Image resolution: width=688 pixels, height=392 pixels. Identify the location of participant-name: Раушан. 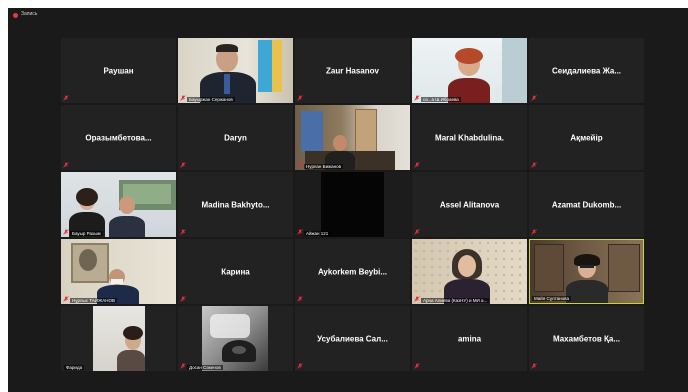
(118, 70).